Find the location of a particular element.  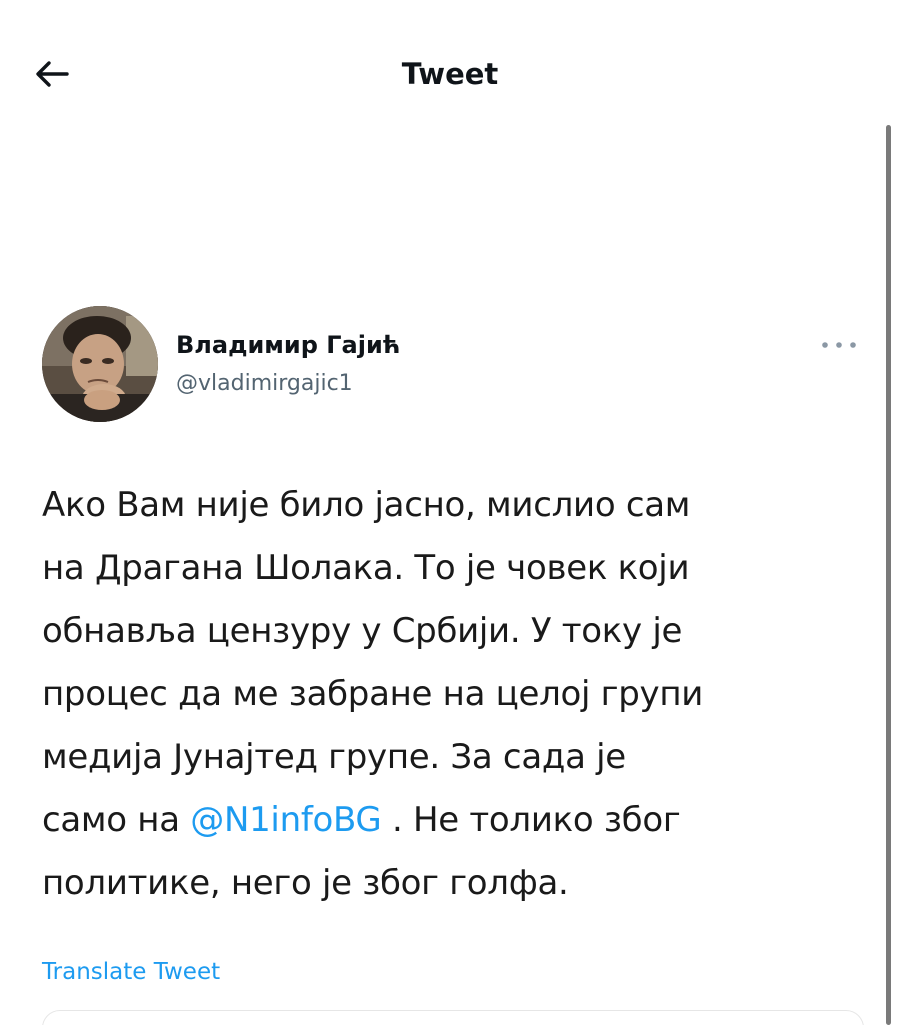

tweet-author: Владимир Гајић @vladimirgajic1 is located at coordinates (452, 365).